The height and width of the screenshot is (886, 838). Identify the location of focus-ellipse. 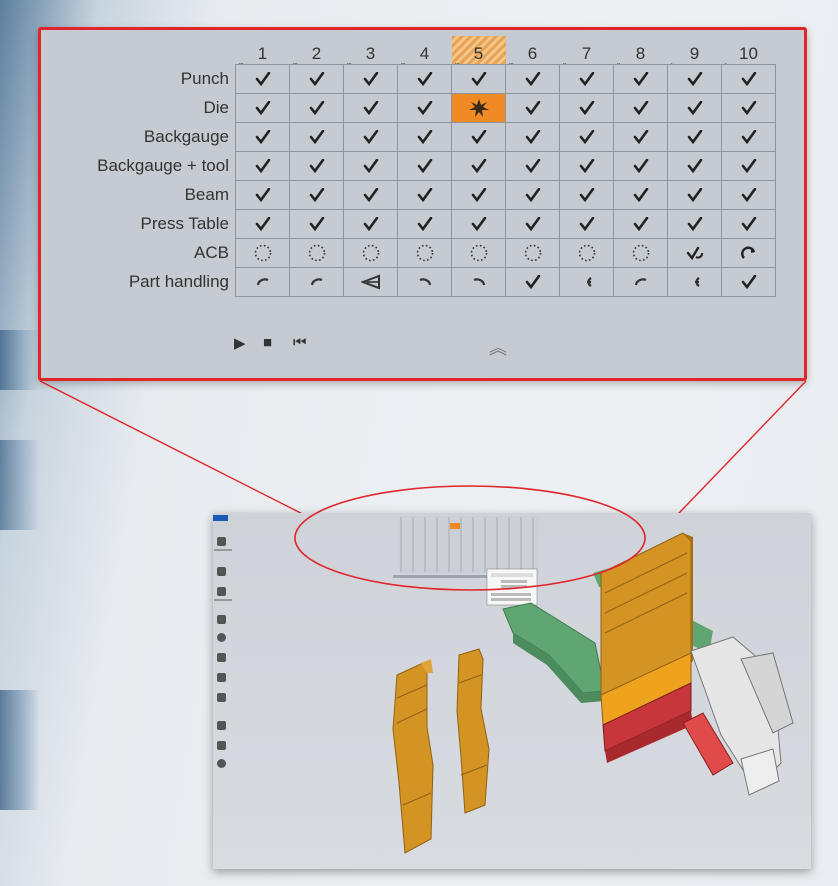
(470, 538).